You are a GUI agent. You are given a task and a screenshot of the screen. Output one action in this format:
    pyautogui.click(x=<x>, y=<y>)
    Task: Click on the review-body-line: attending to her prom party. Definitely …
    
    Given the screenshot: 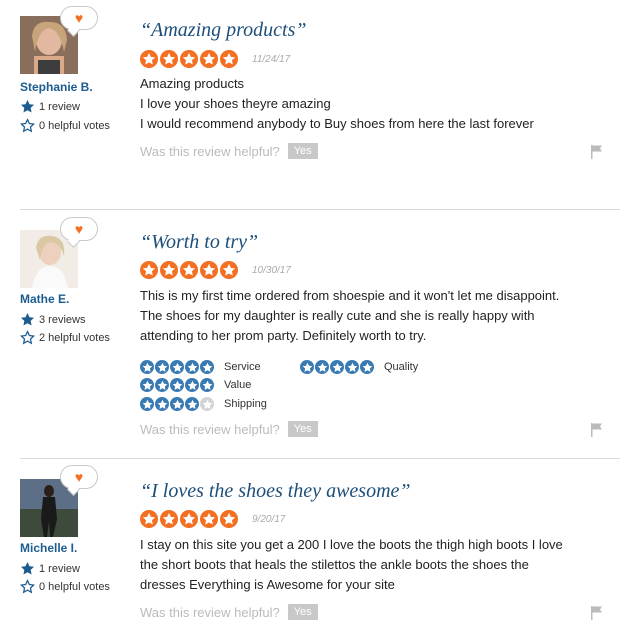 What is the action you would take?
    pyautogui.click(x=283, y=335)
    